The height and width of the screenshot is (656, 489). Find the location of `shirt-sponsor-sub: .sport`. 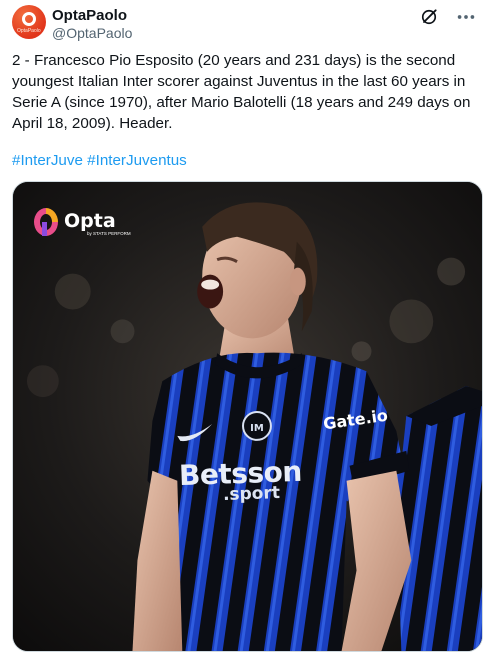

shirt-sponsor-sub: .sport is located at coordinates (251, 494).